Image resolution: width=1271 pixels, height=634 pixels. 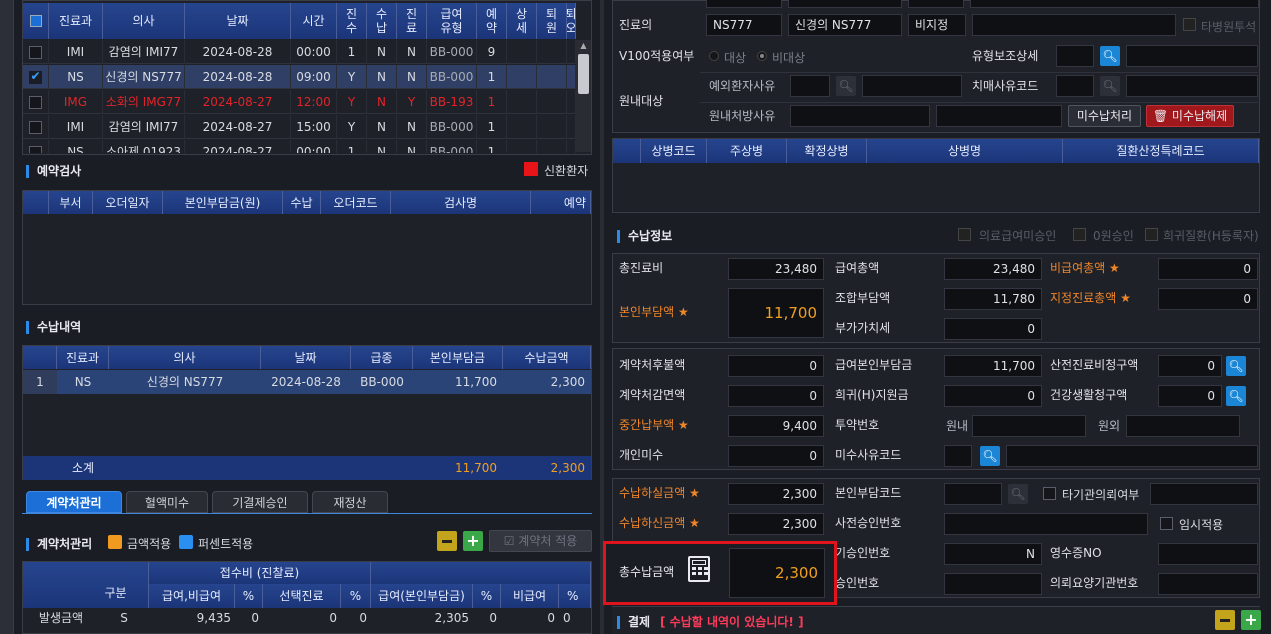 What do you see at coordinates (583, 96) in the screenshot?
I see `reservation-scrollbar: ▲` at bounding box center [583, 96].